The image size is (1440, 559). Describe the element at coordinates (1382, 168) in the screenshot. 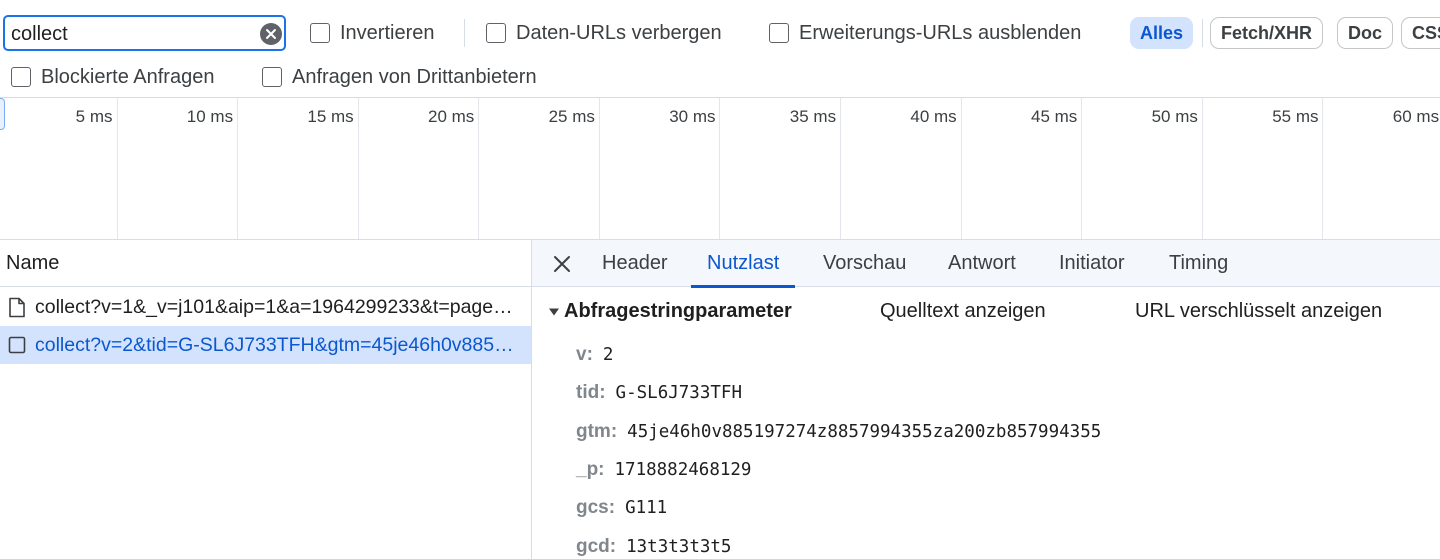

I see `overview-tick: 60 ms` at that location.